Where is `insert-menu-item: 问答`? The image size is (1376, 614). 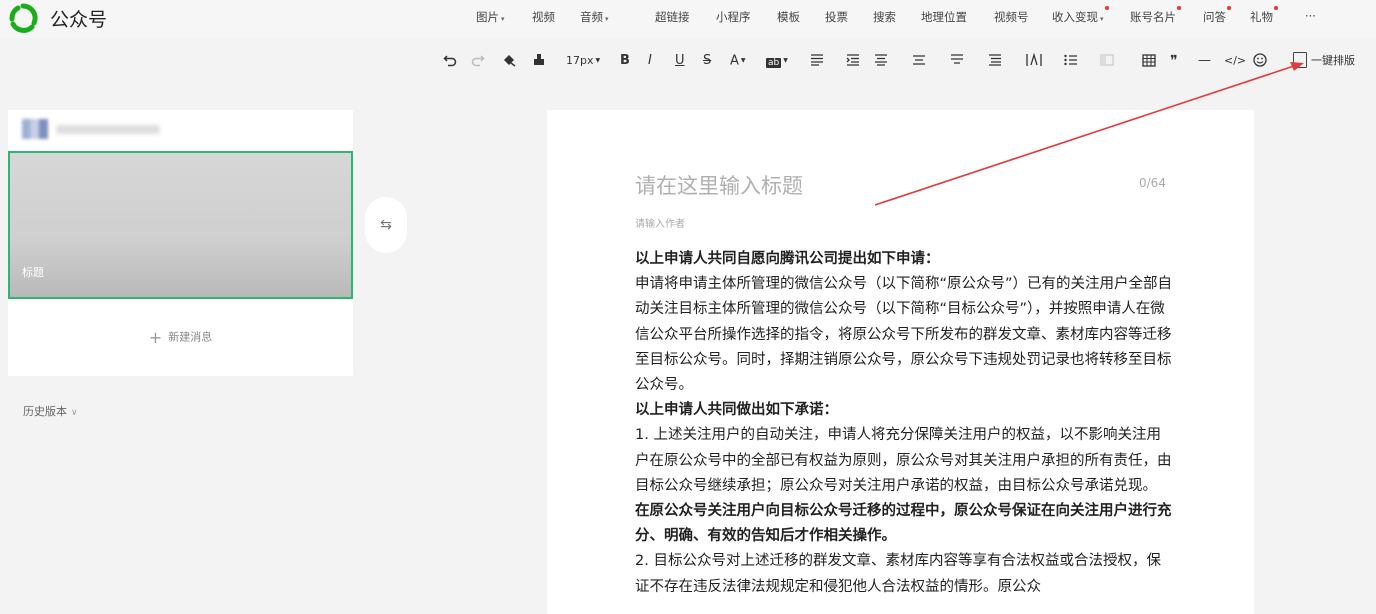
insert-menu-item: 问答 is located at coordinates (1217, 15).